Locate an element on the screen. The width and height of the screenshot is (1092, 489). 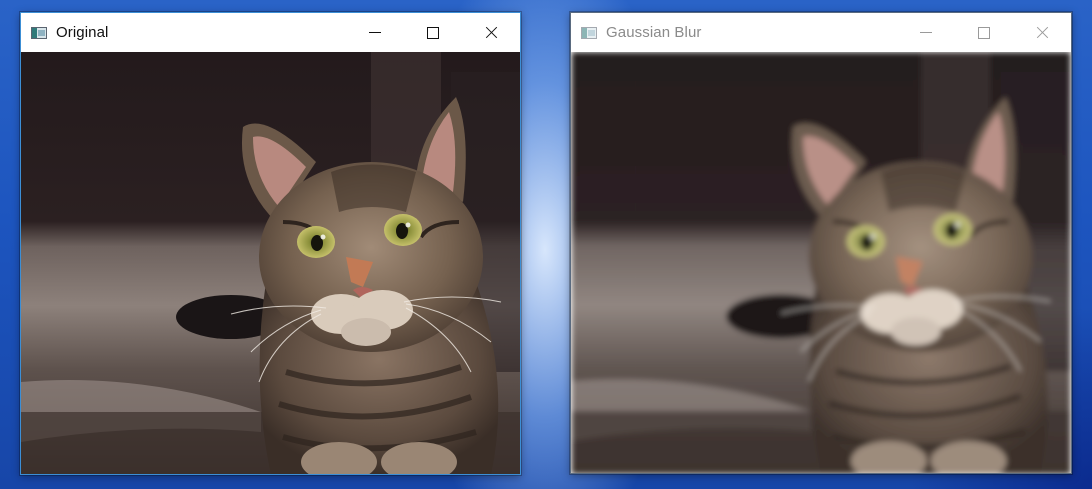
title-bar: Original is located at coordinates (270, 32).